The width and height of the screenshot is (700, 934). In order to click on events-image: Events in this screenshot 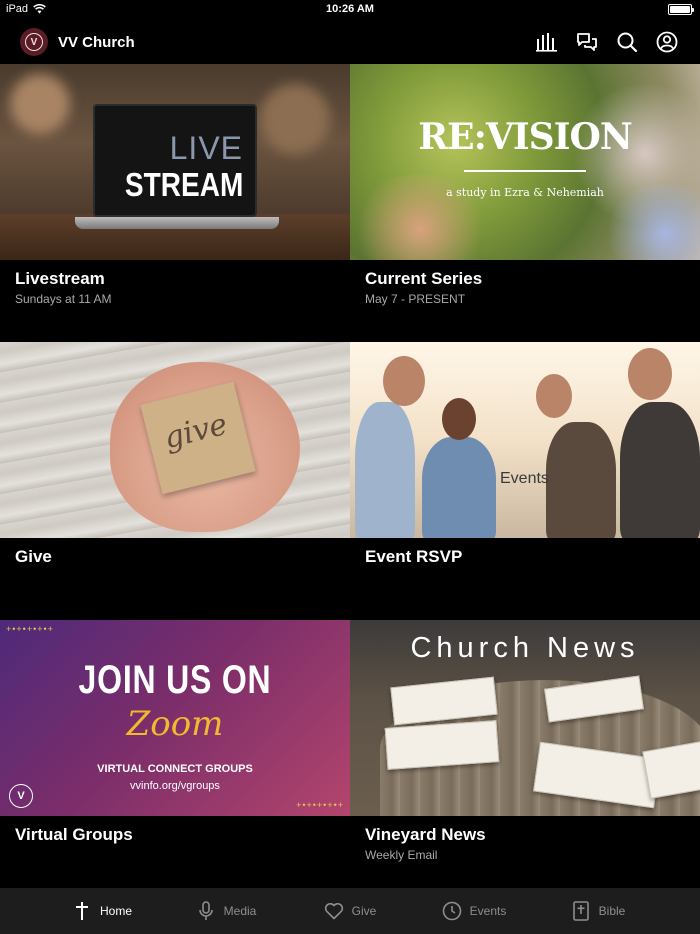, I will do `click(525, 440)`.